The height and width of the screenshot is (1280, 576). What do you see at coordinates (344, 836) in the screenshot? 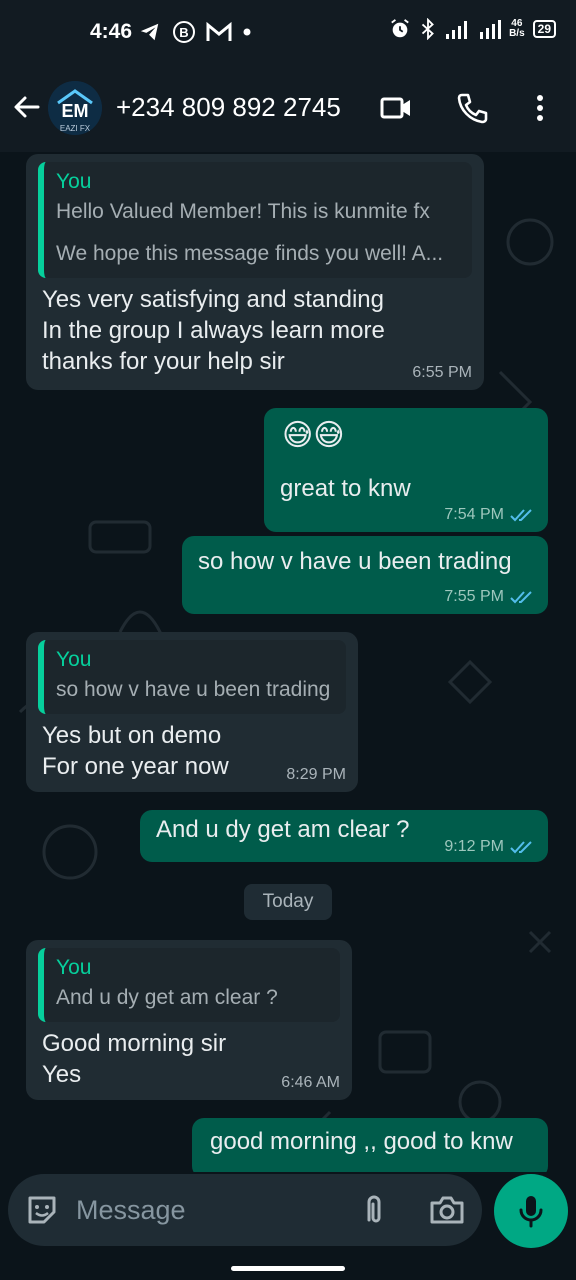
I see `message-bubble-outgoing: And u dy get am clear ? 9:12 PM` at bounding box center [344, 836].